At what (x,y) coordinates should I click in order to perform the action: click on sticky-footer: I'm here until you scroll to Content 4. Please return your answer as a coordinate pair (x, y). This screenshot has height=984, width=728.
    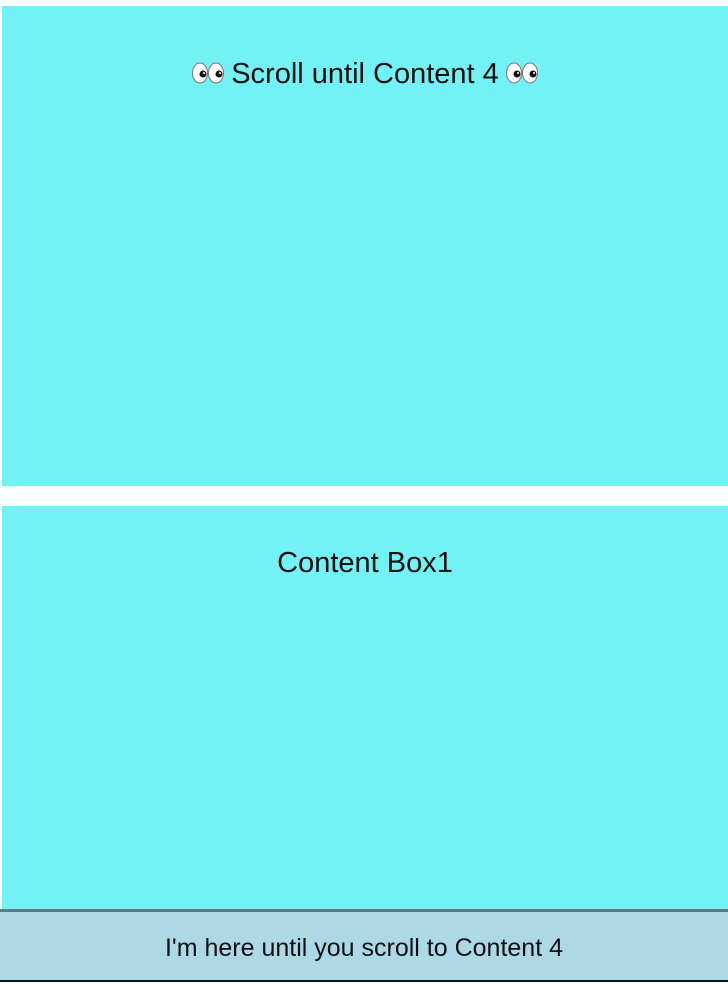
    Looking at the image, I should click on (364, 945).